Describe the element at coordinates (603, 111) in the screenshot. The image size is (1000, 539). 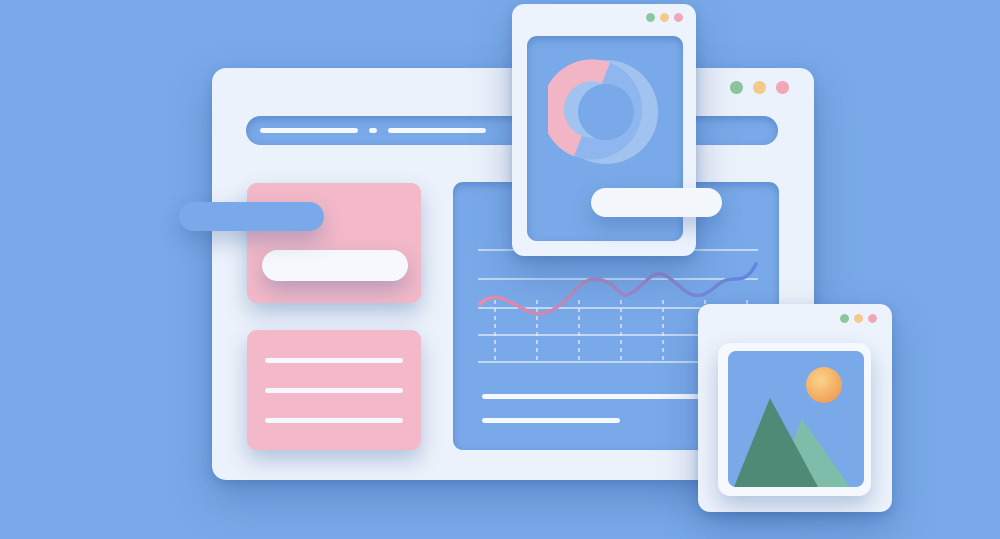
I see `donut-chart-icon` at that location.